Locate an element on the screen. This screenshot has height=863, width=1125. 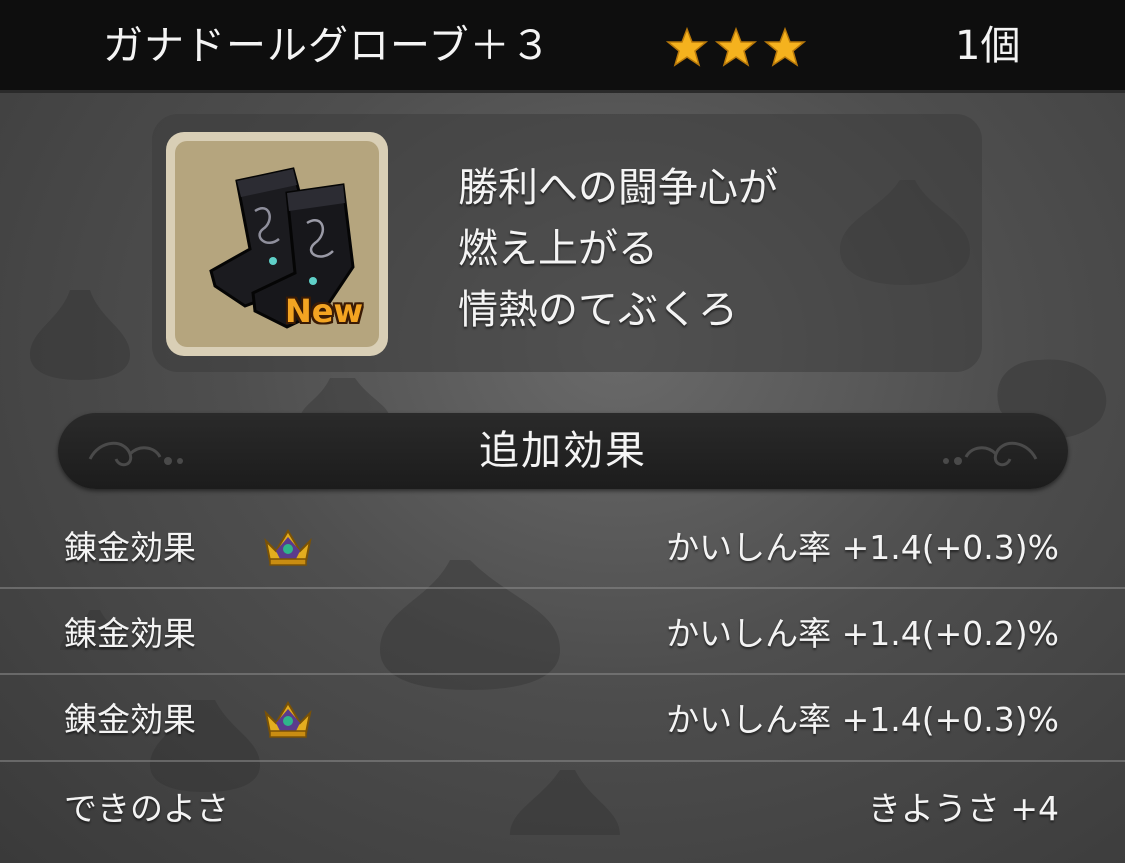
item-name: ガナドールグローブ＋３ is located at coordinates (327, 46).